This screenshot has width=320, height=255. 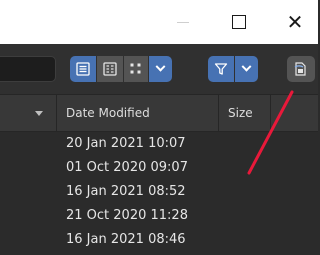 I want to click on funnel-icon, so click(x=221, y=69).